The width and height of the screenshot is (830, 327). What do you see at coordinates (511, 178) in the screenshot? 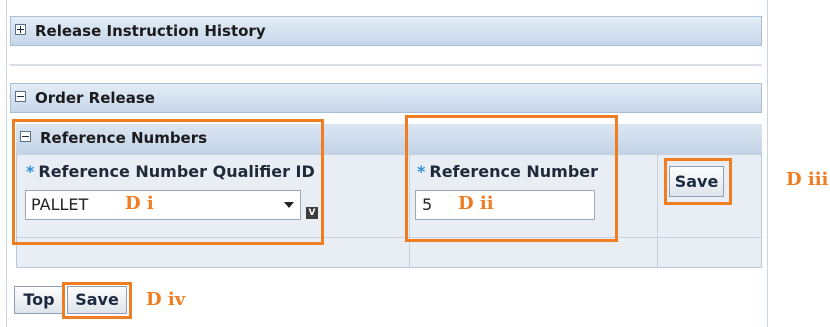
I see `highlight-box-d-ii` at bounding box center [511, 178].